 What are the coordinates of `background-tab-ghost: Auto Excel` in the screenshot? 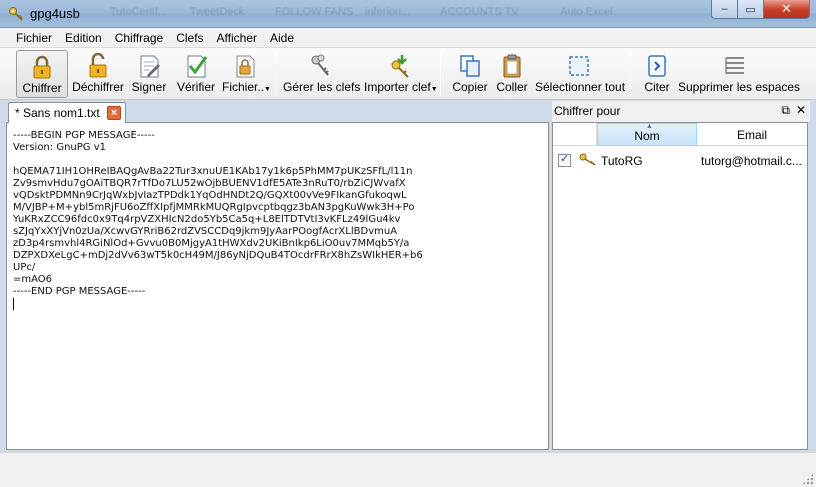 It's located at (586, 12).